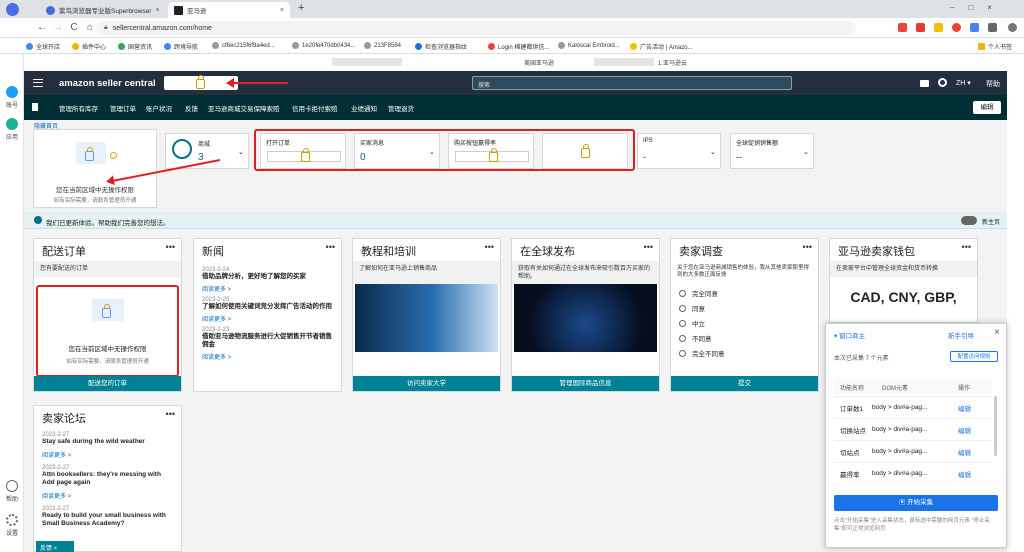 This screenshot has width=1024, height=552. What do you see at coordinates (673, 64) in the screenshot?
I see `account-name: 1.亚马逊云` at bounding box center [673, 64].